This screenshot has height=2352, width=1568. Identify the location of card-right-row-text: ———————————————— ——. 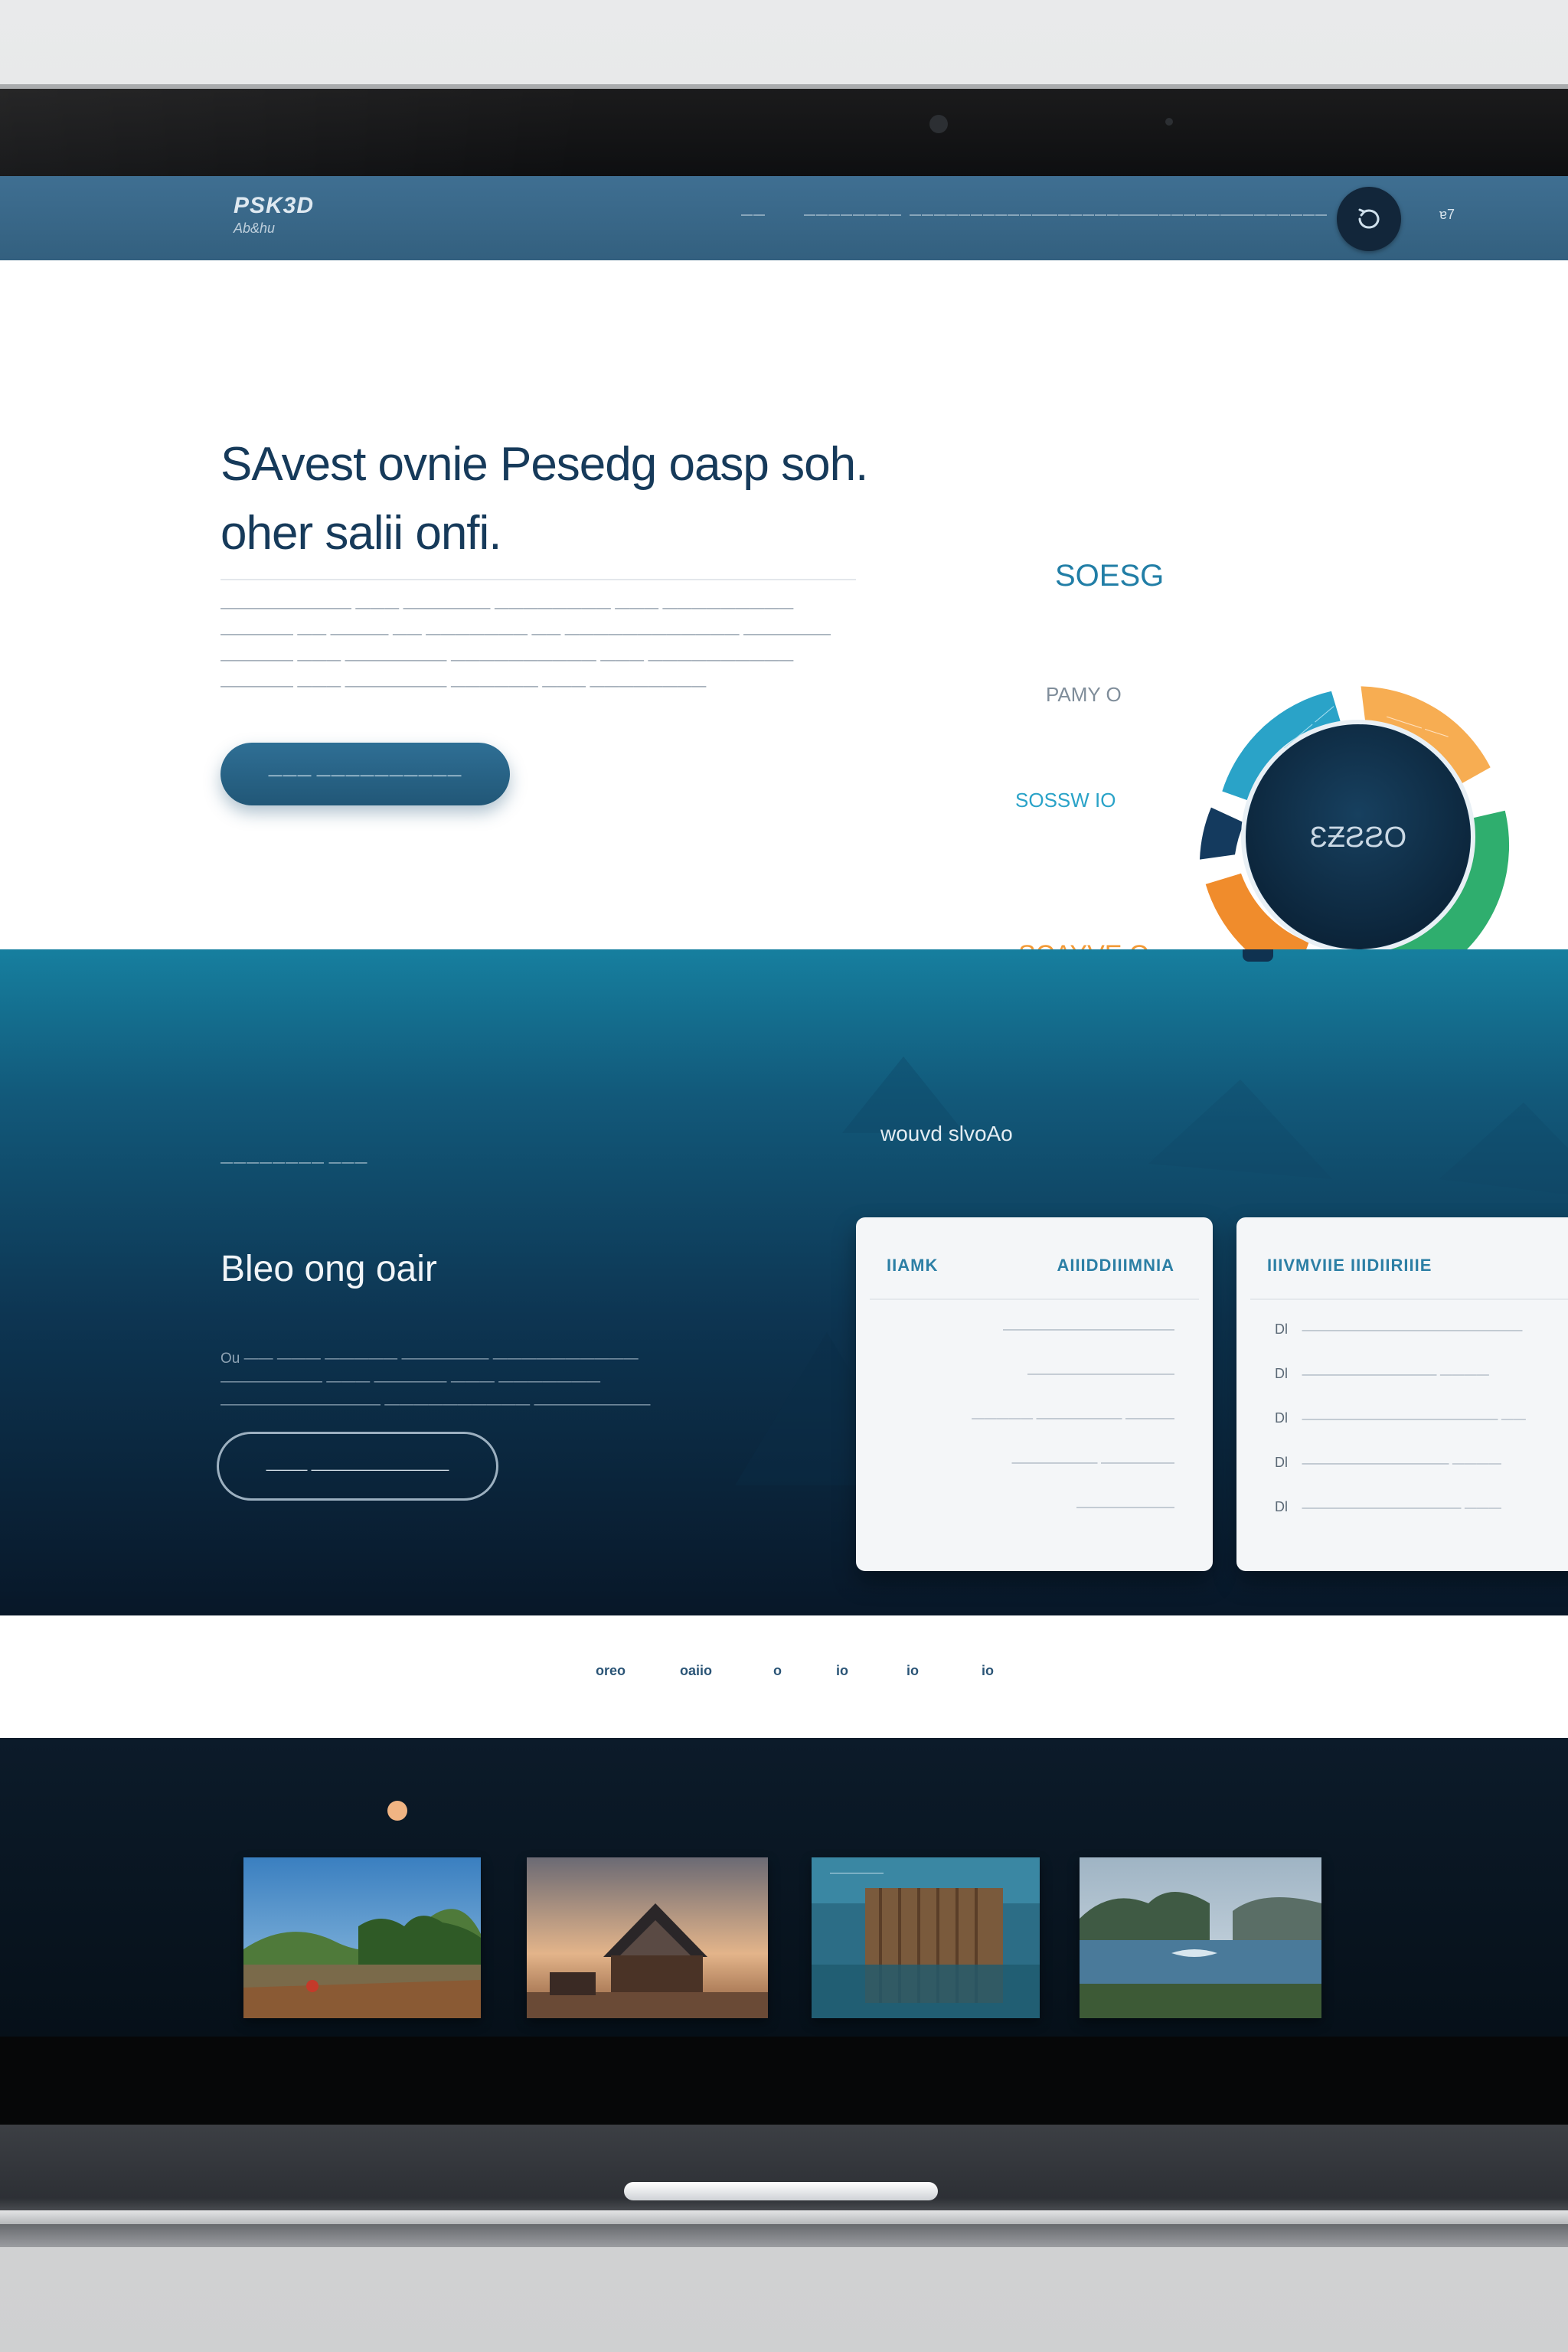
(1414, 1419).